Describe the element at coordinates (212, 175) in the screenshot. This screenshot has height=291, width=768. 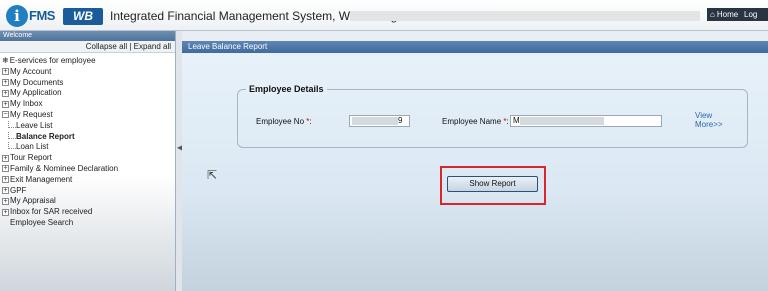
I see `mouse-cursor-icon: ⇱` at that location.